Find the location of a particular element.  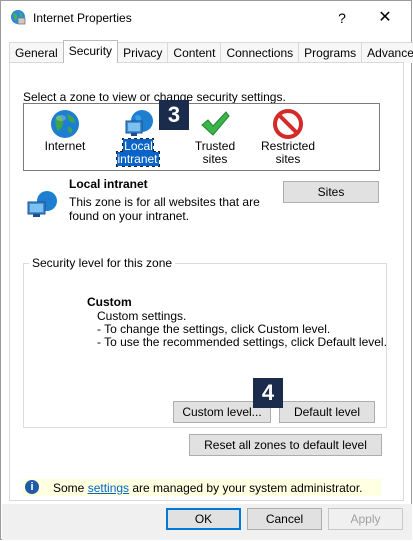

checkmark-icon is located at coordinates (215, 124).